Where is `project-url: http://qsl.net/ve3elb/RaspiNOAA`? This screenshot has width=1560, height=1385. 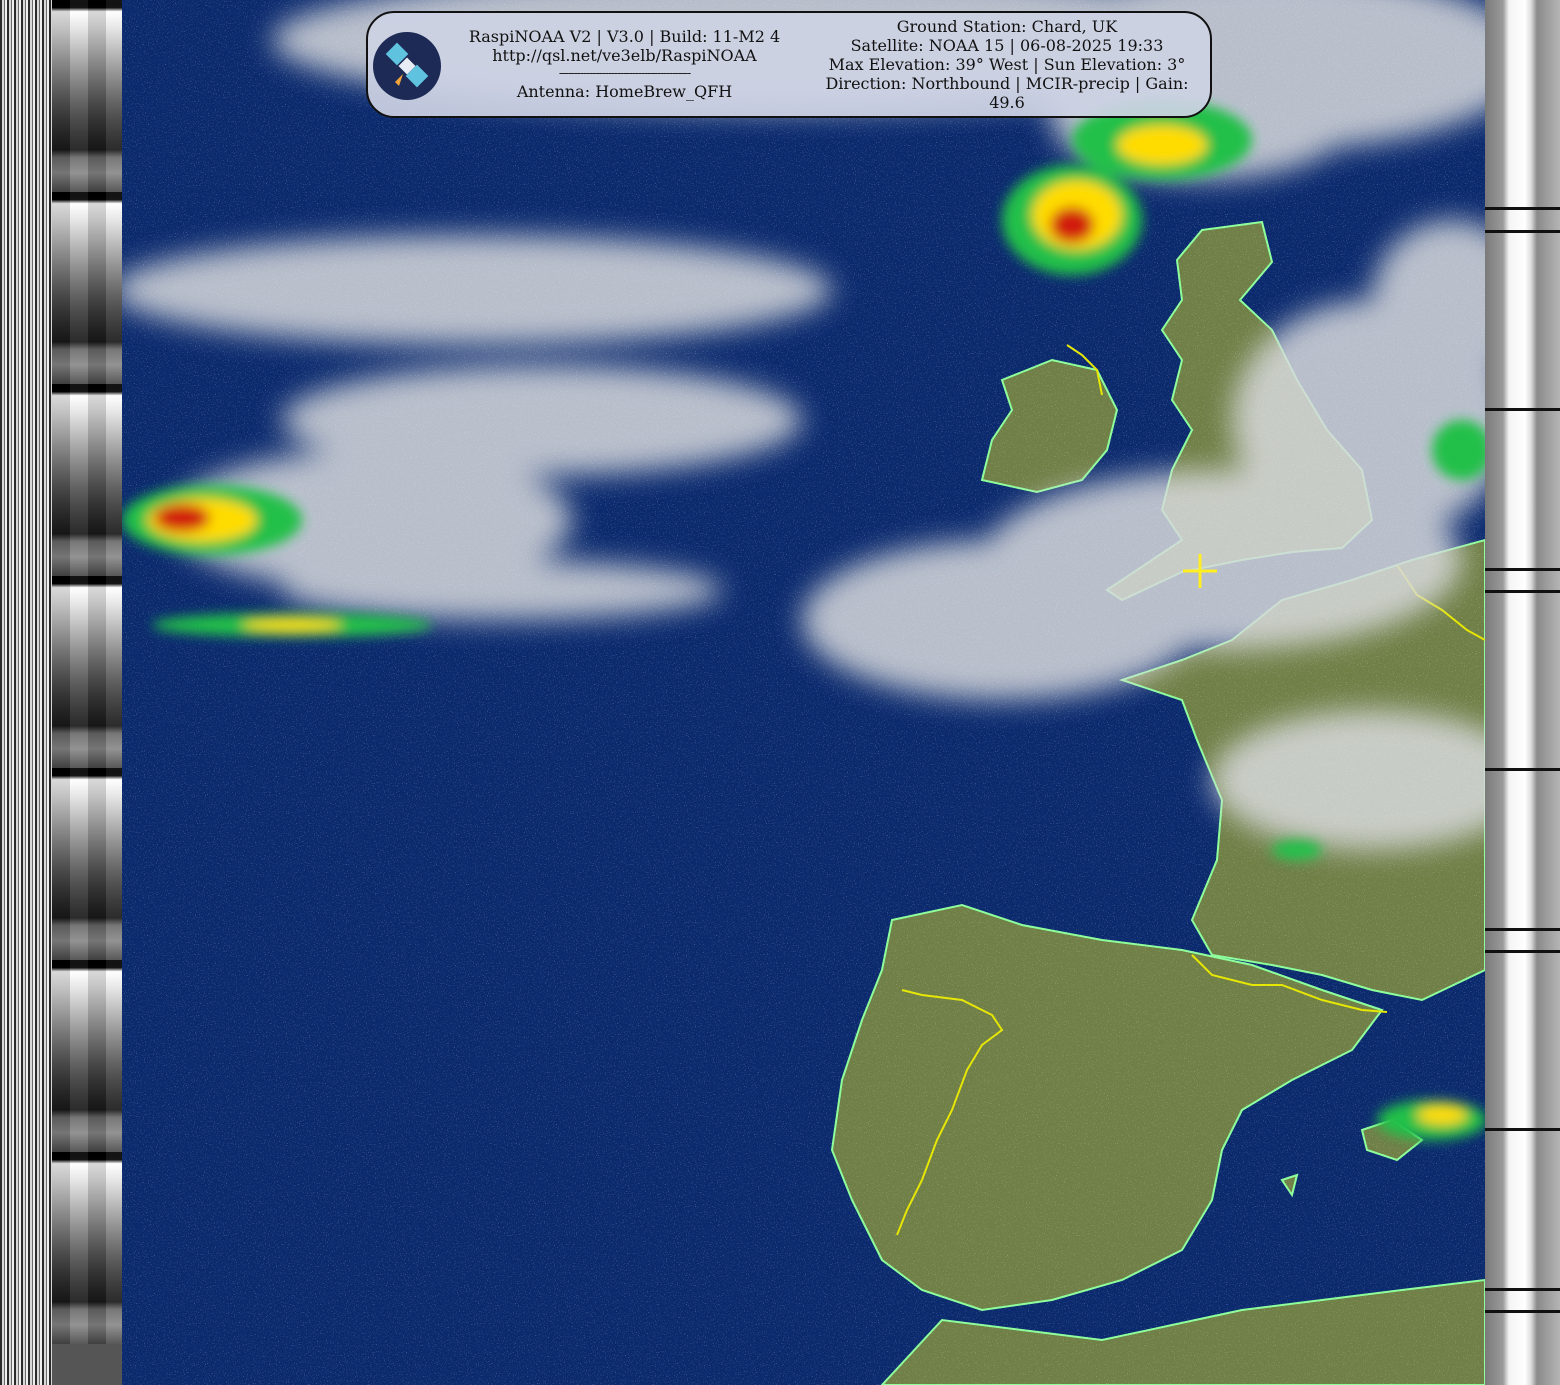
project-url: http://qsl.net/ve3elb/RaspiNOAA is located at coordinates (624, 55).